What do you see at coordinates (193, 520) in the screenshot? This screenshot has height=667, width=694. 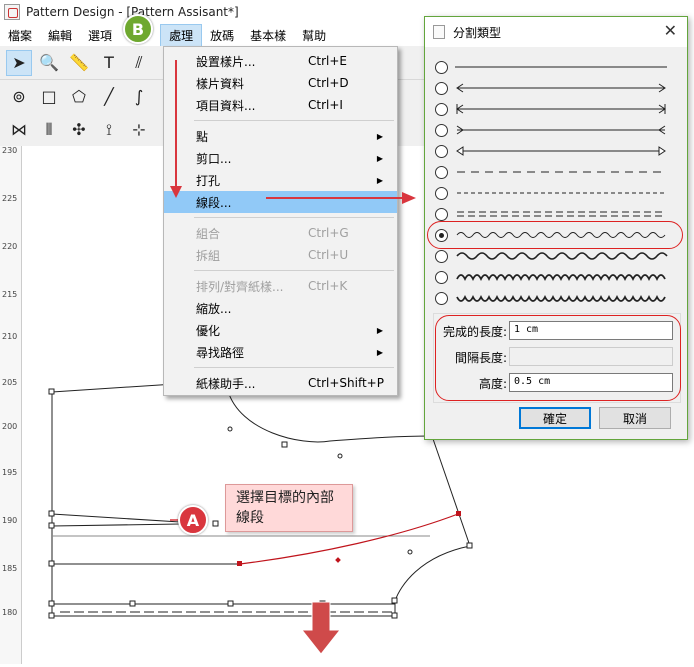 I see `step-badge-a: A` at bounding box center [193, 520].